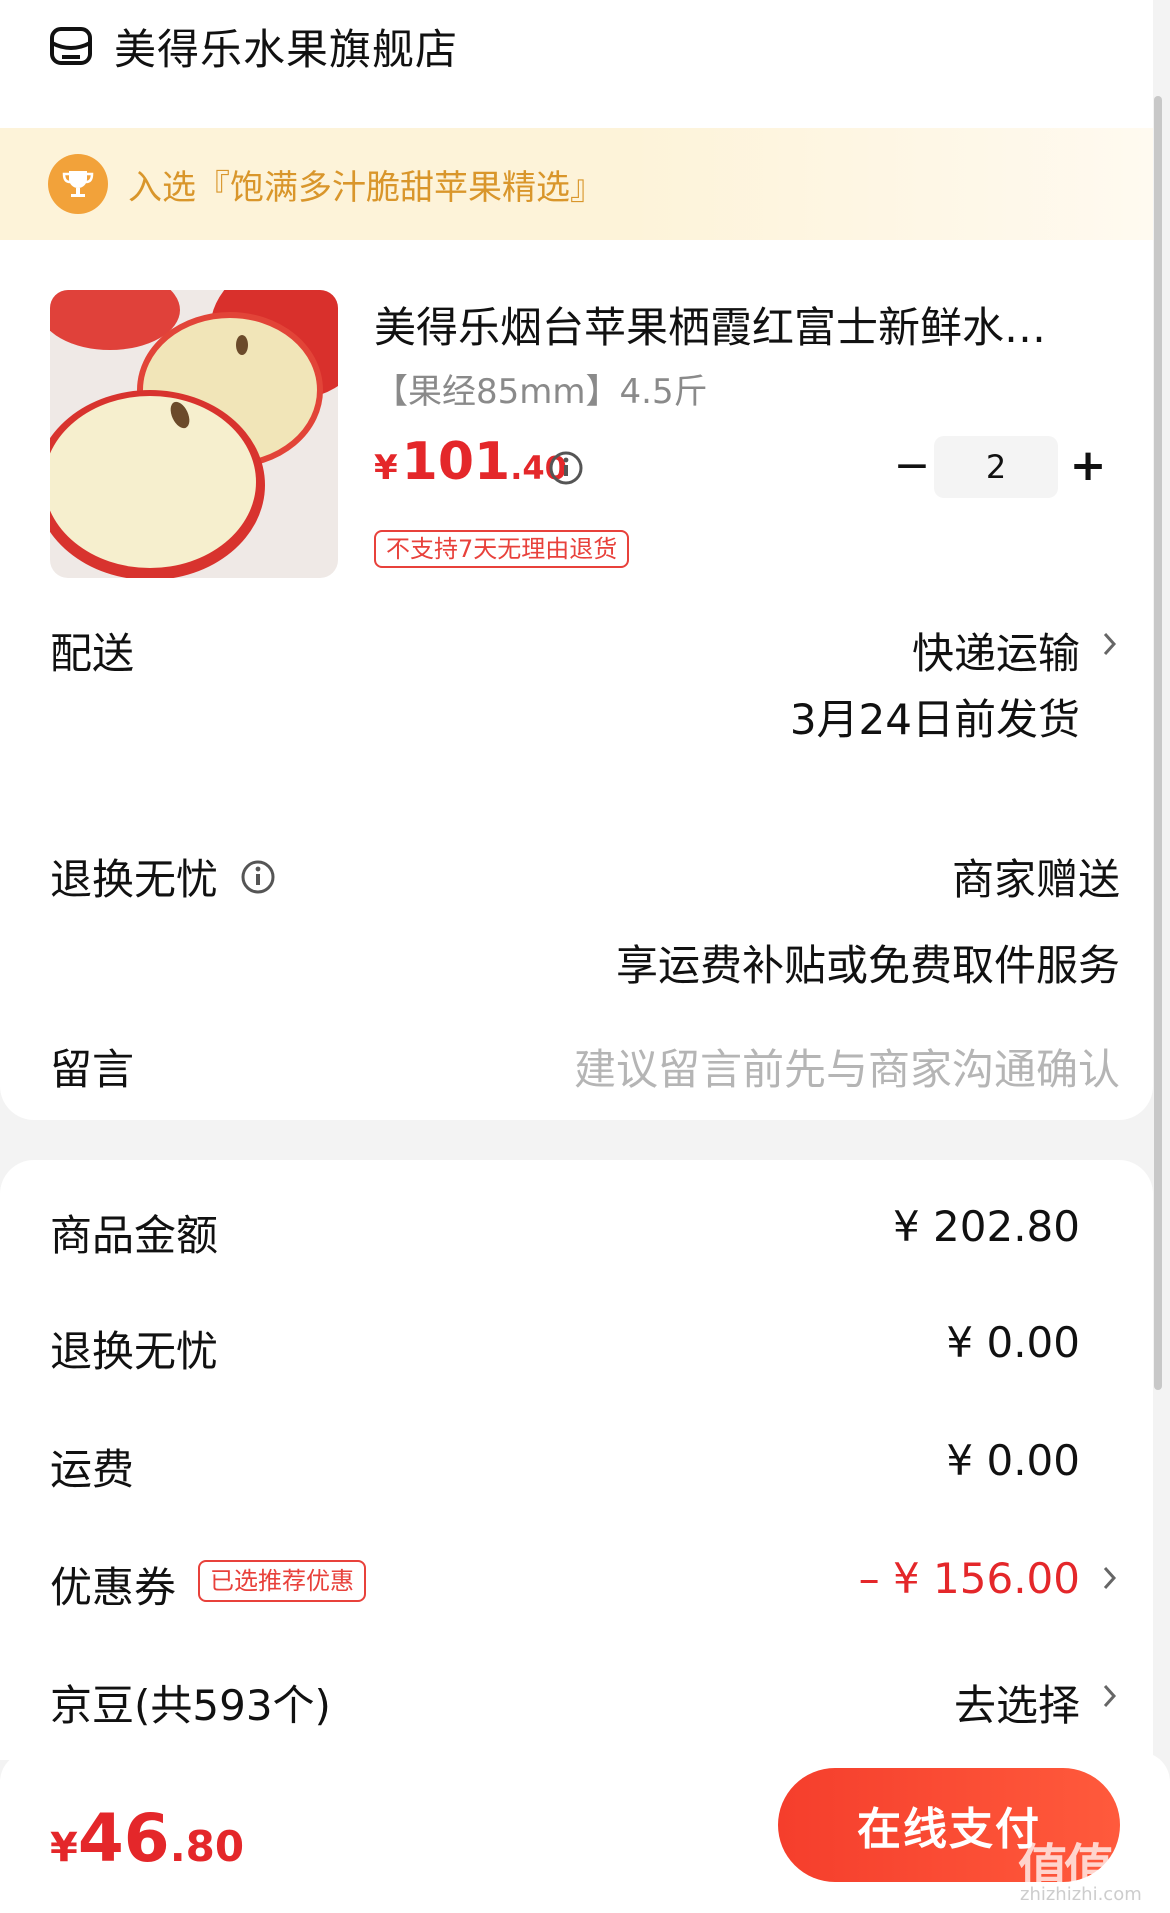 The width and height of the screenshot is (1170, 1913). Describe the element at coordinates (986, 1226) in the screenshot. I see `goods-amount-value: ¥ 202.80` at that location.